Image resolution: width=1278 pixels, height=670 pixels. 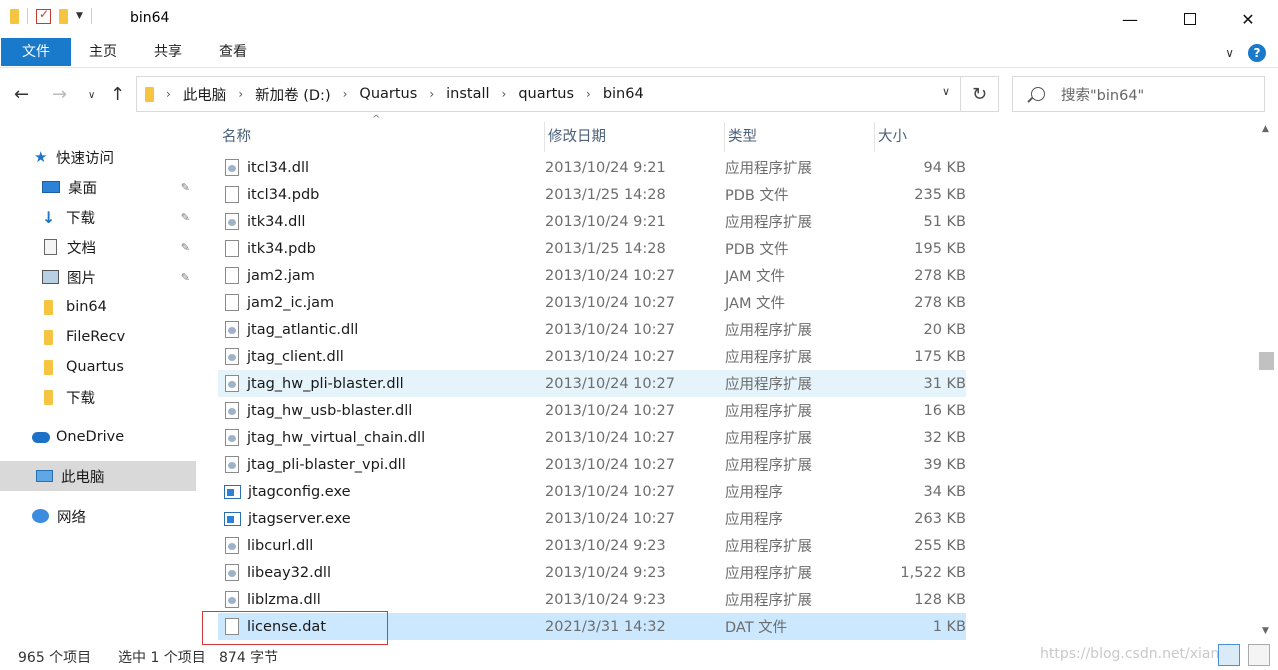 What do you see at coordinates (98, 247) in the screenshot?
I see `sidebar-item-documents: 文档 ✎` at bounding box center [98, 247].